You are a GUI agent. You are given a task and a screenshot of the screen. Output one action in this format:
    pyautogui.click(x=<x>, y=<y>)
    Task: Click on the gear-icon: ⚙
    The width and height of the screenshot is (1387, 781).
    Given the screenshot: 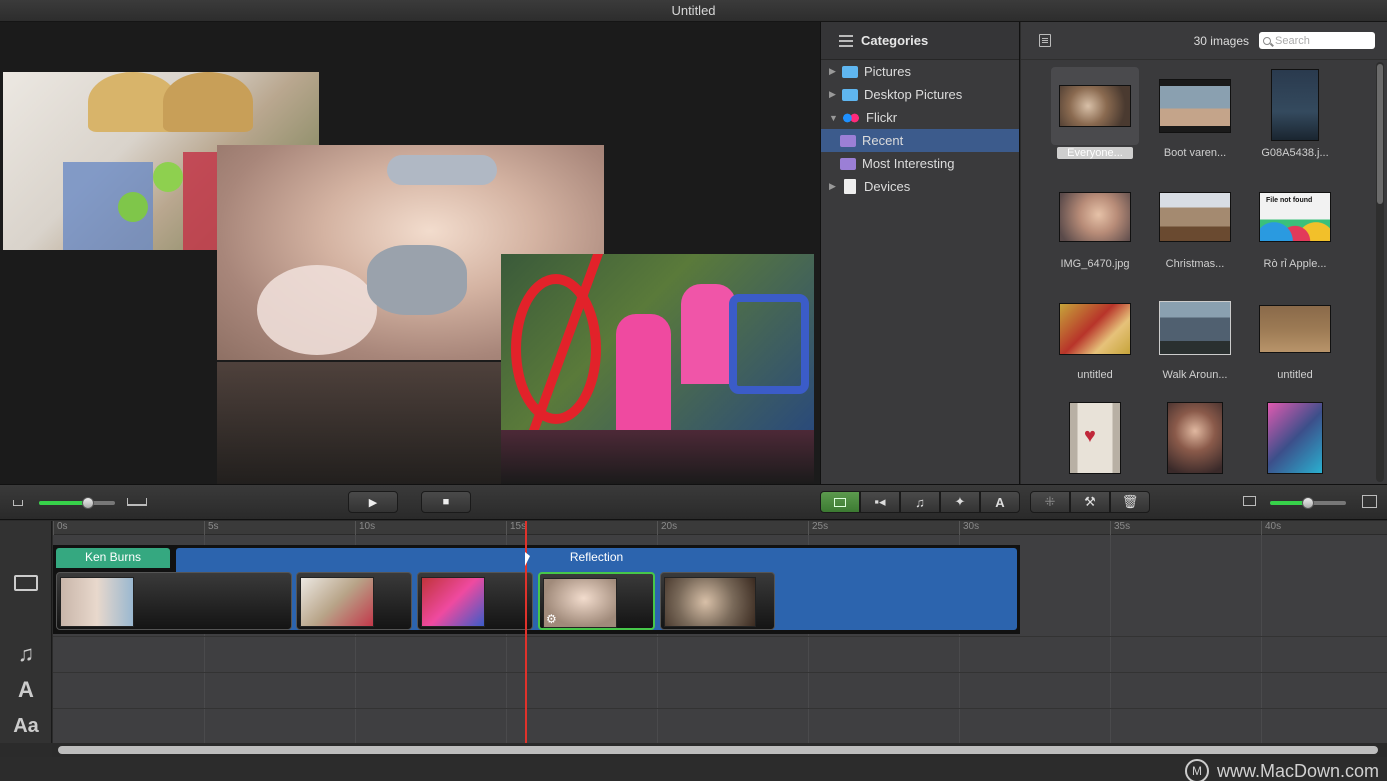 What is the action you would take?
    pyautogui.click(x=551, y=619)
    